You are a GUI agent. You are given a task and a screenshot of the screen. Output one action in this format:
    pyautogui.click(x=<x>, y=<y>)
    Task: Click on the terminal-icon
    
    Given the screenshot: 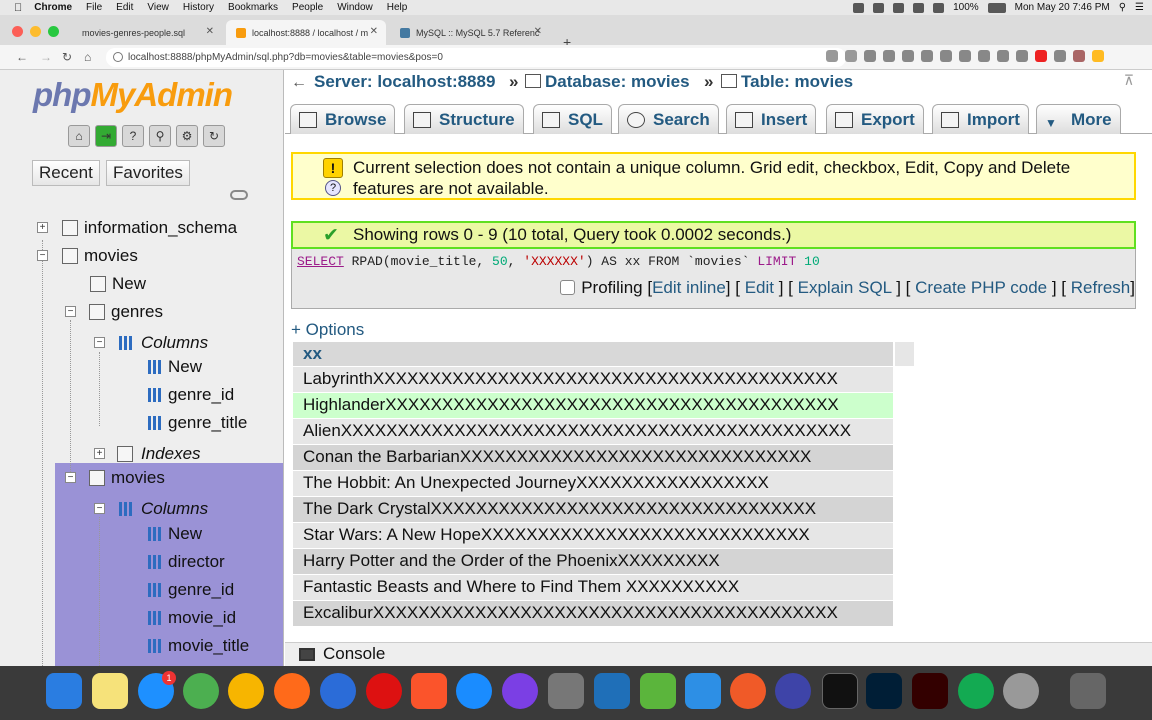 What is the action you would take?
    pyautogui.click(x=840, y=691)
    